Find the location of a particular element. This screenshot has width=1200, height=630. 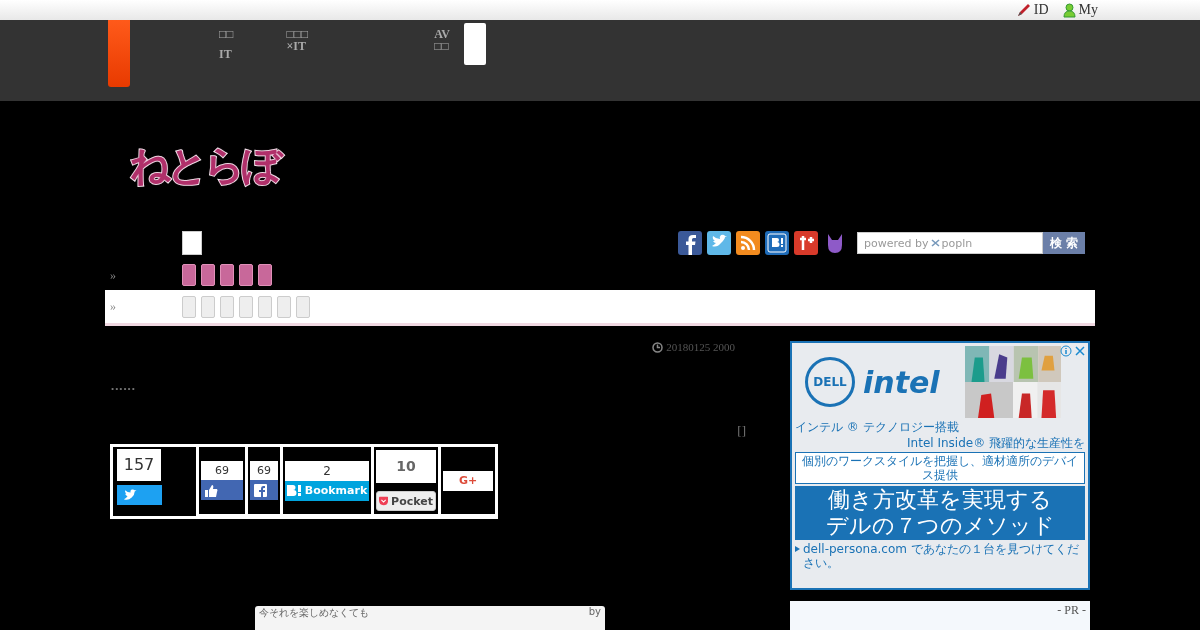

pr-label: - PR - is located at coordinates (940, 615).